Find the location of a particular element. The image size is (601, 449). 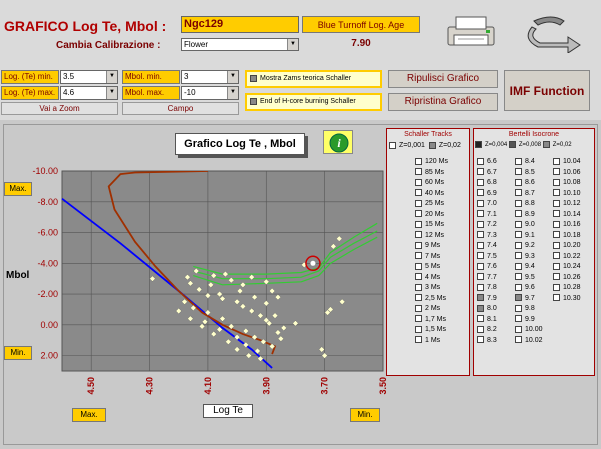

star-name-field: Ngc129 is located at coordinates (240, 24).